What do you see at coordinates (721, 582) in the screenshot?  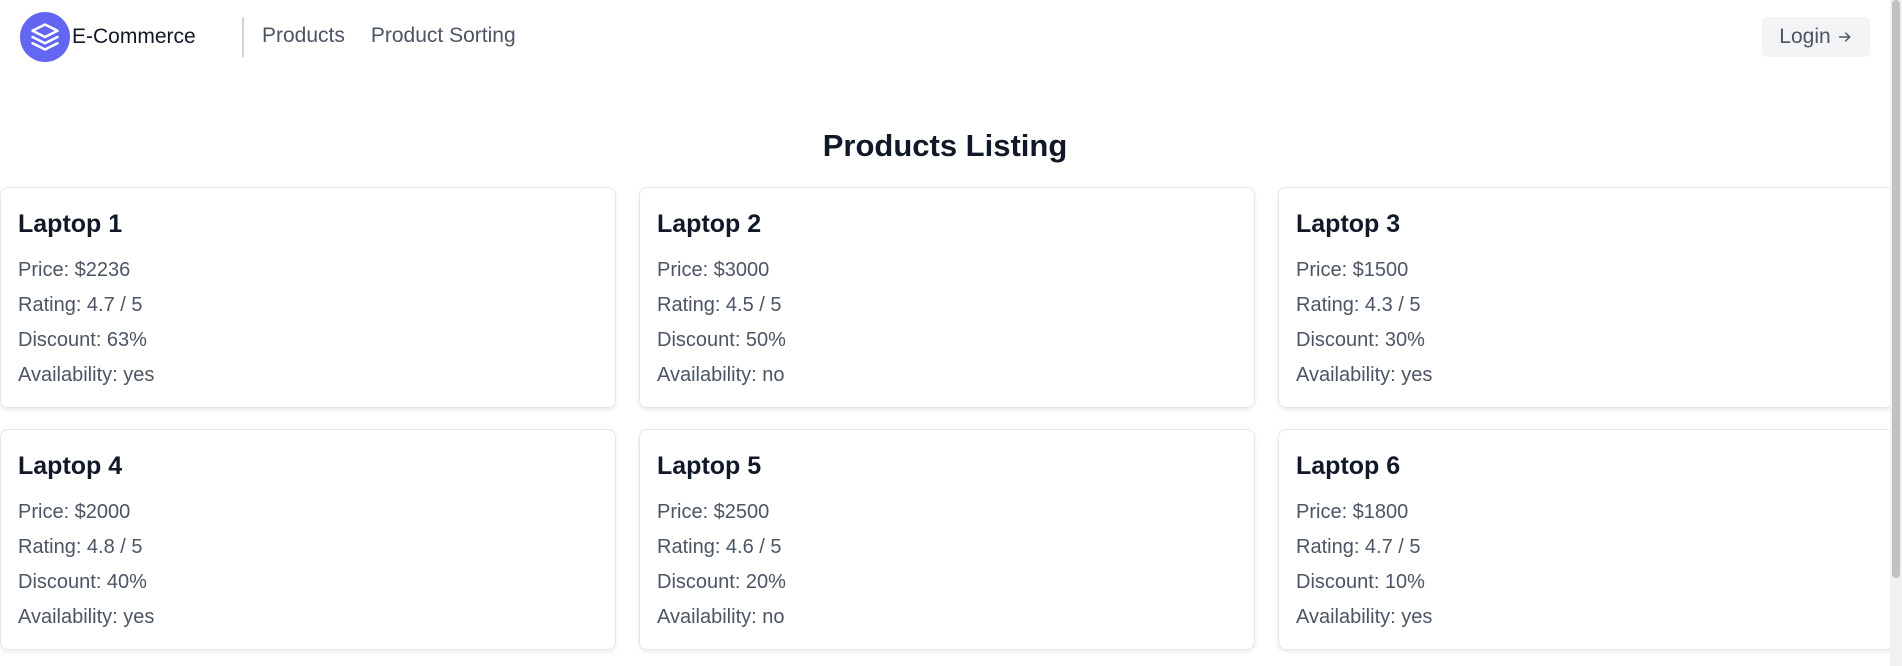 I see `product-discount: Discount: 20%` at bounding box center [721, 582].